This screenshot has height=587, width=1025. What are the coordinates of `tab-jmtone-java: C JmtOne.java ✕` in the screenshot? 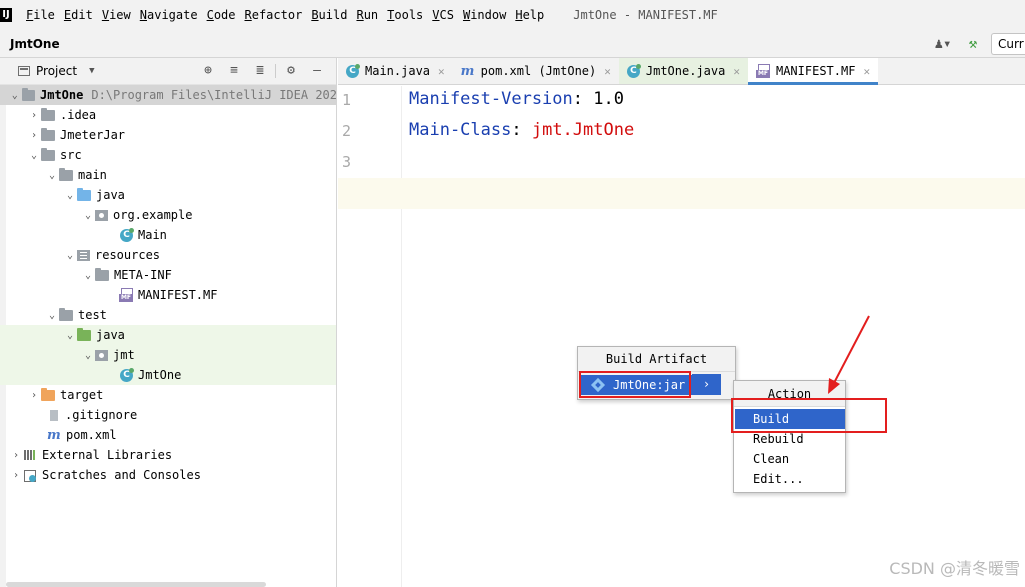 It's located at (683, 71).